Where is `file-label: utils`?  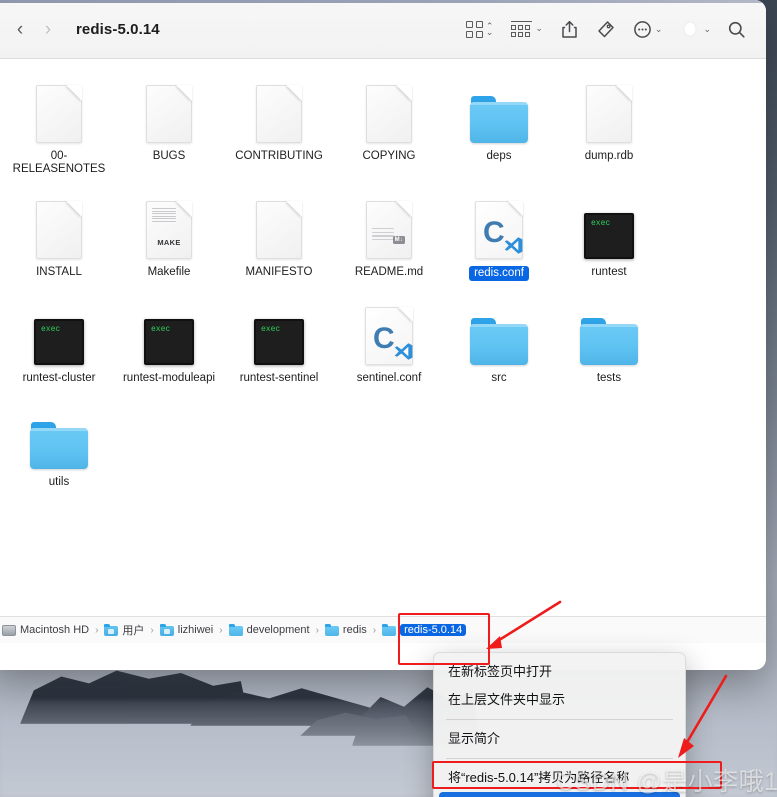 file-label: utils is located at coordinates (59, 482).